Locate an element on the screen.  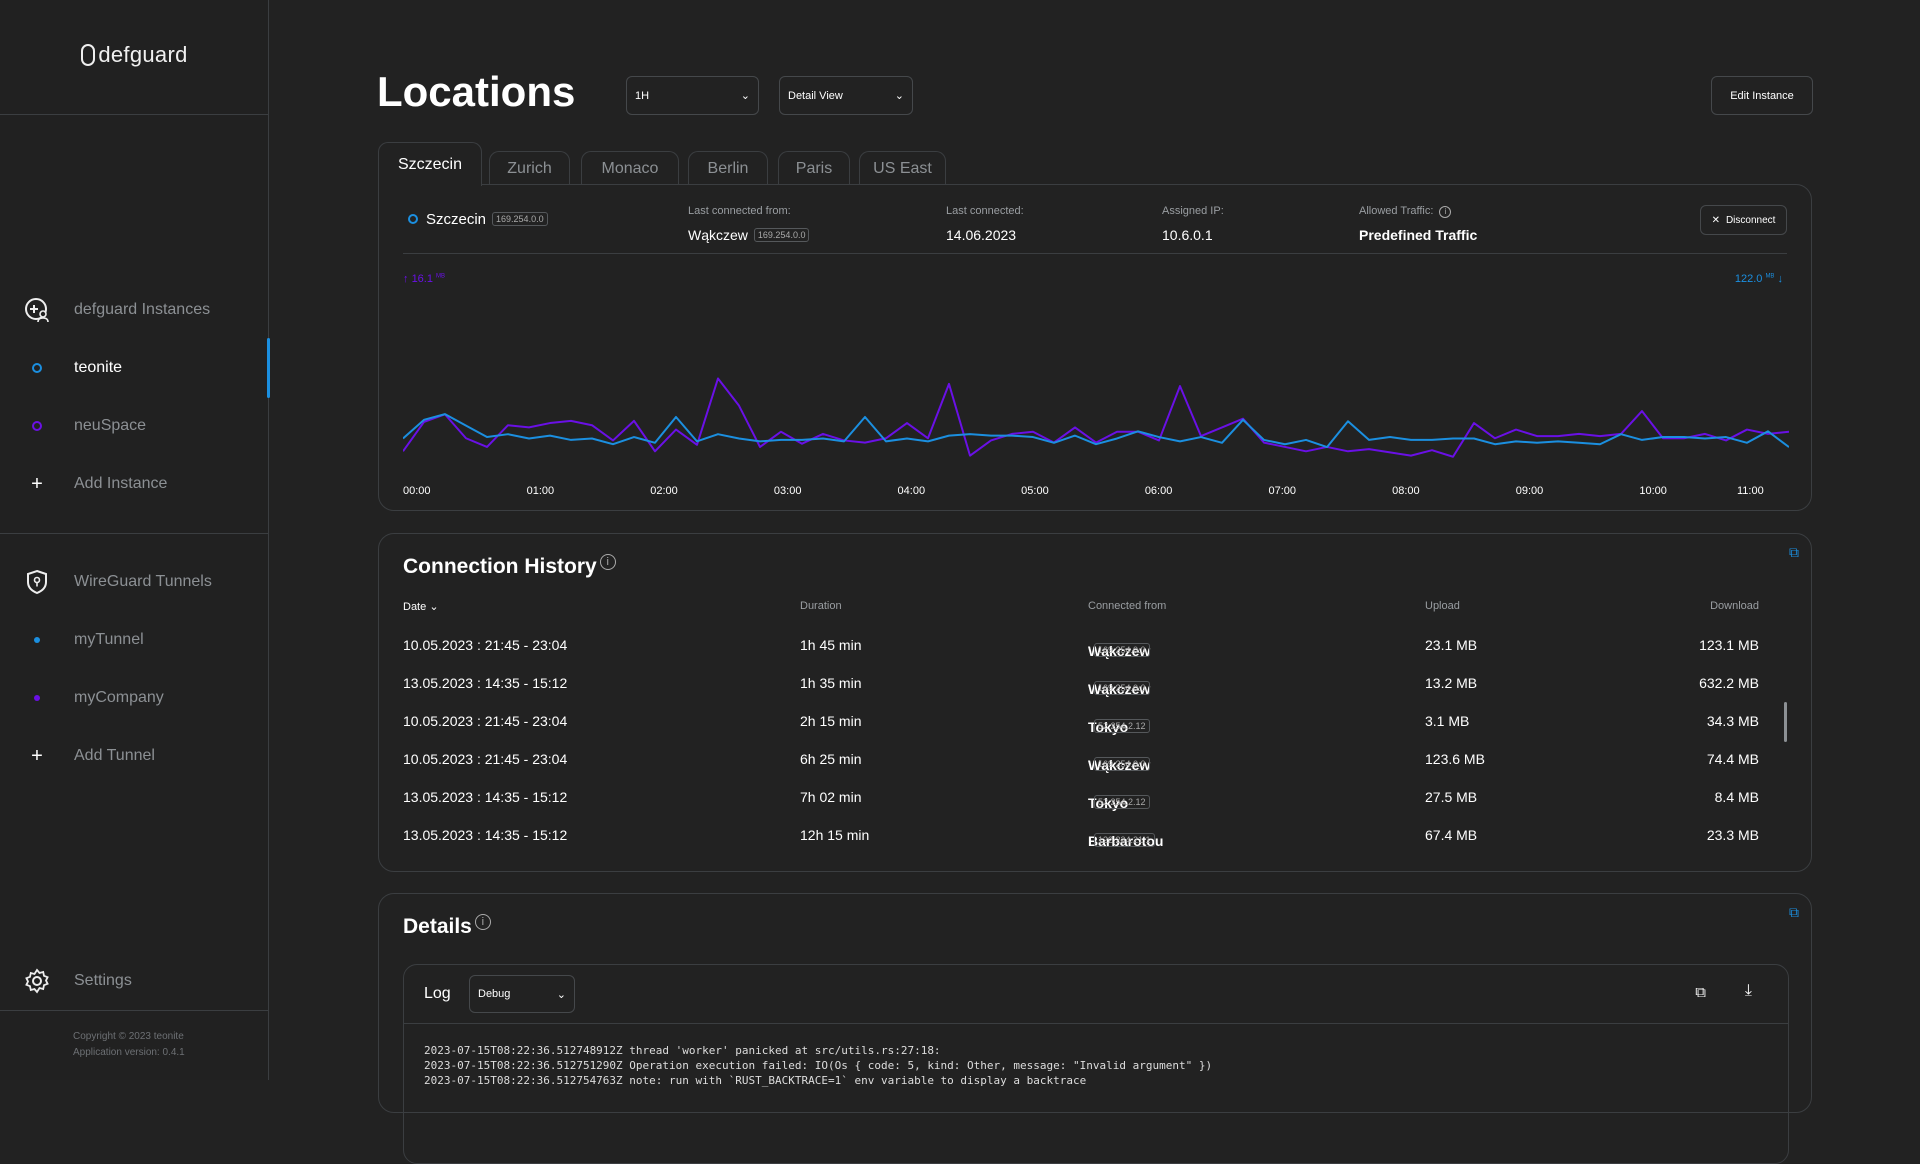
sidebar-item-mycompany: myCompany is located at coordinates (134, 698).